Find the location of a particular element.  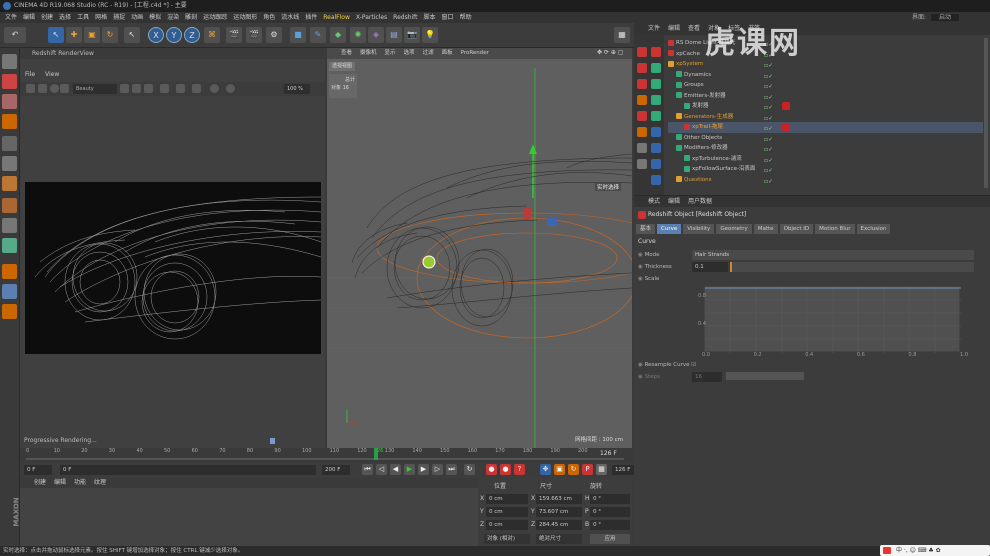

next-key-icon: ▷ is located at coordinates (437, 469).